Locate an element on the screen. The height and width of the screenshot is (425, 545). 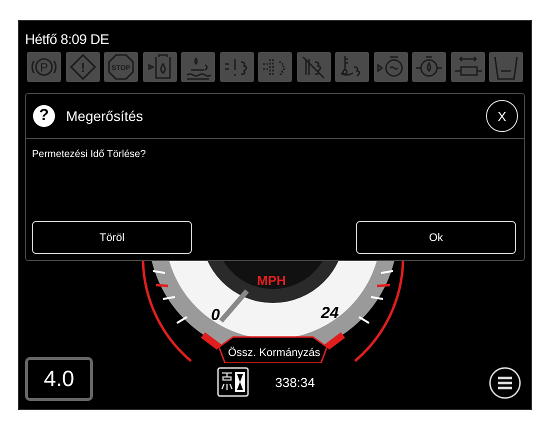
dialog-title: Megerősítés is located at coordinates (105, 116).